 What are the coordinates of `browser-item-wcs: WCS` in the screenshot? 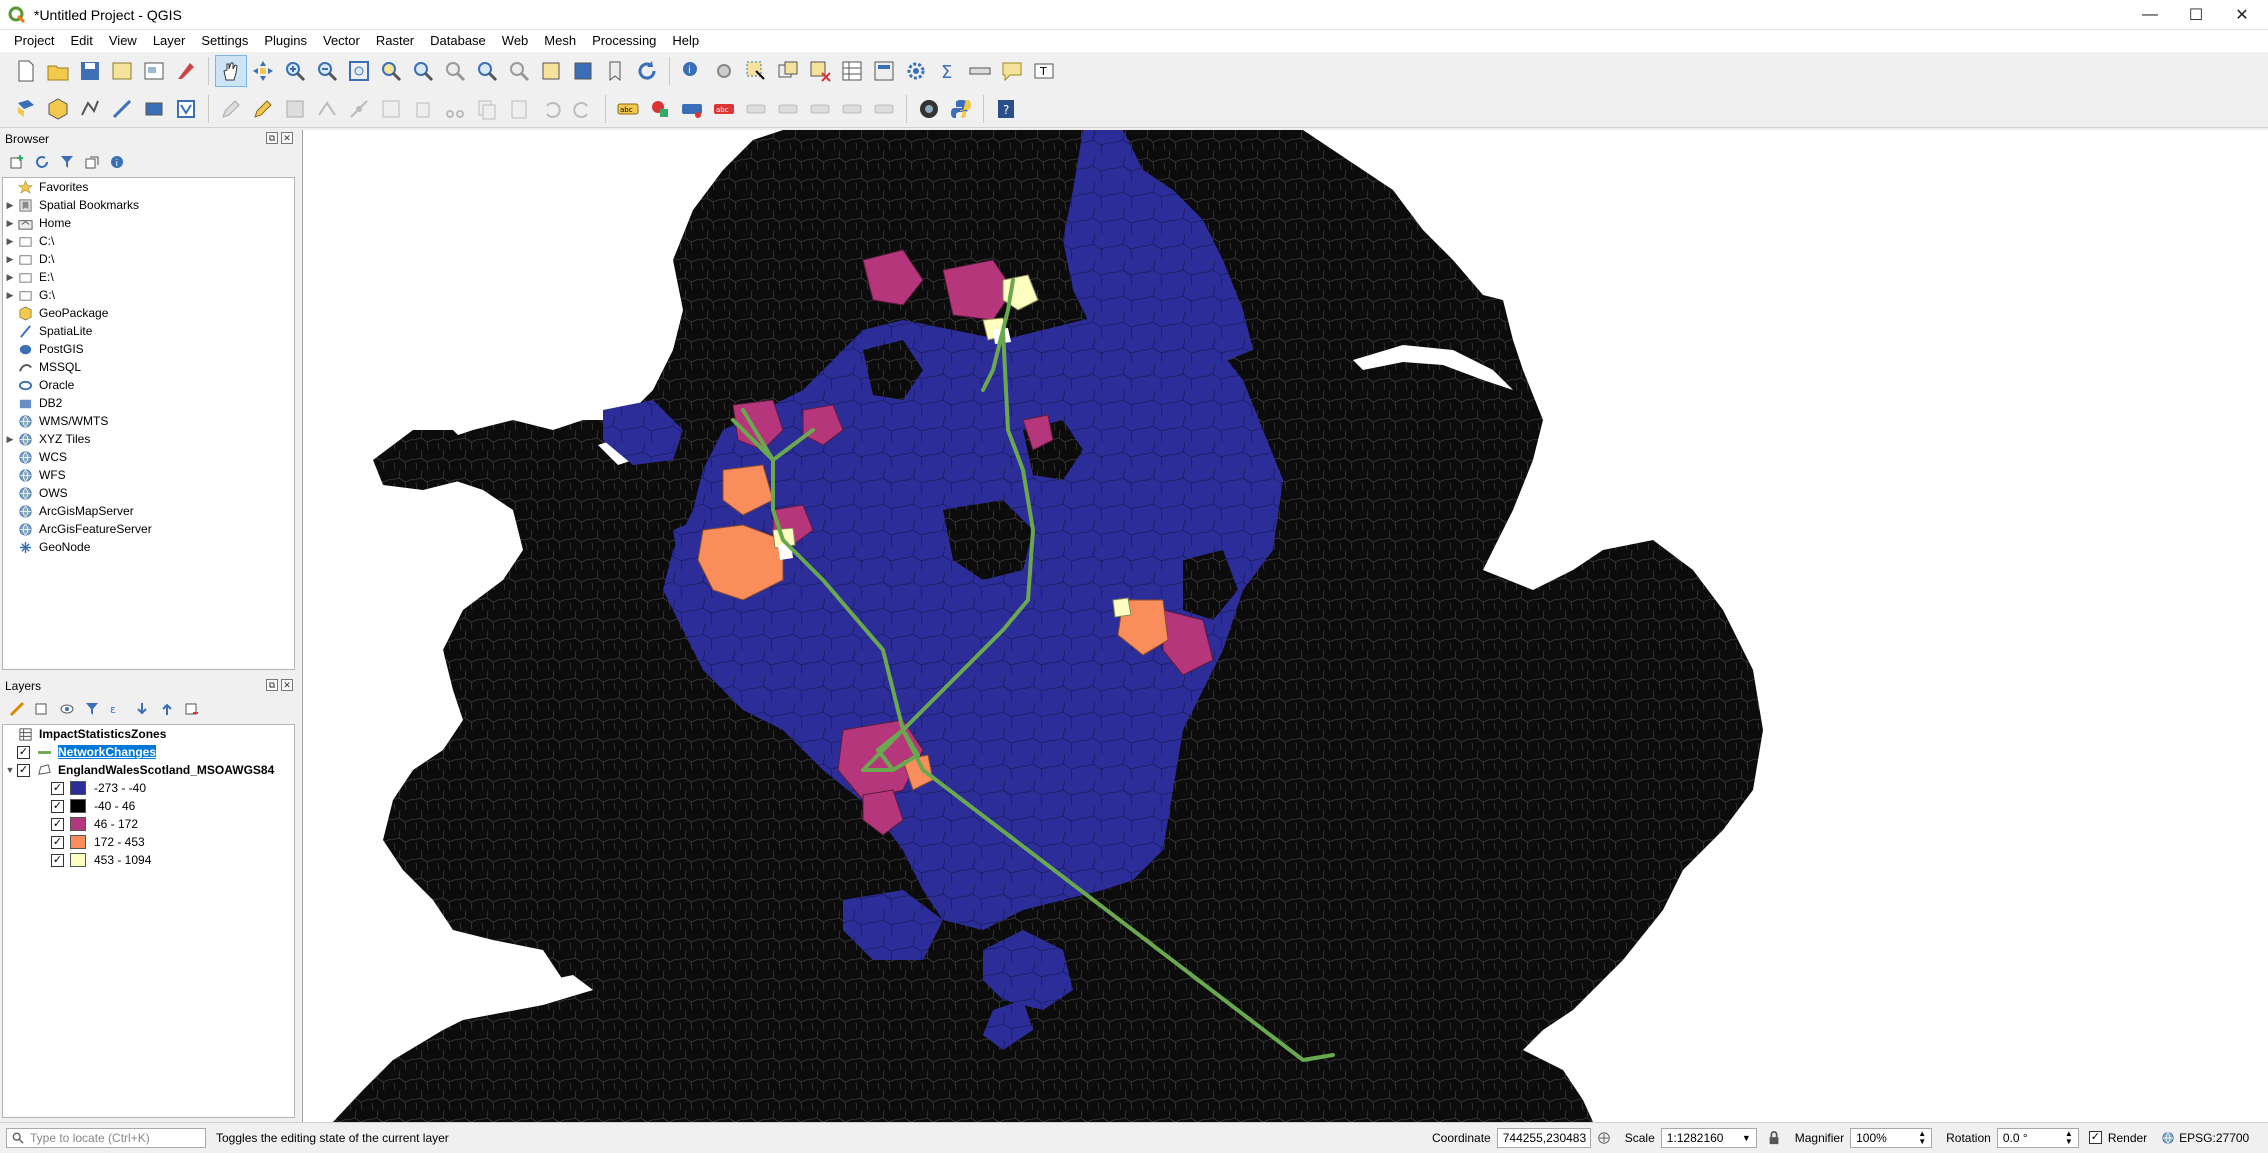 It's located at (148, 457).